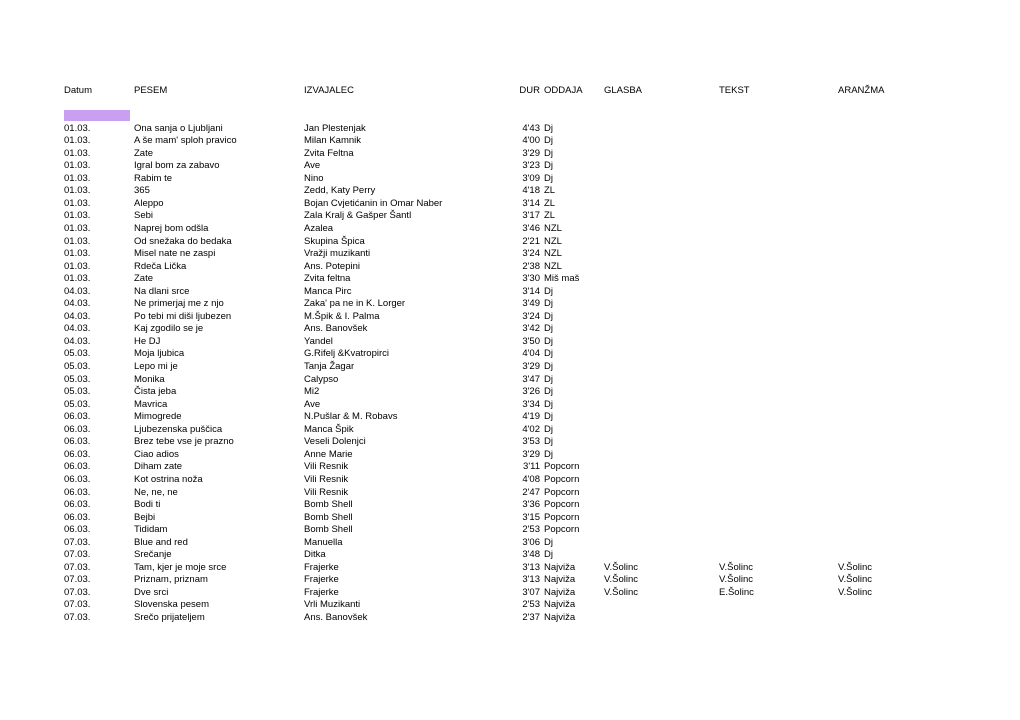 This screenshot has width=1020, height=720. Describe the element at coordinates (661, 568) in the screenshot. I see `cell-glasba: V.Šolinc` at that location.